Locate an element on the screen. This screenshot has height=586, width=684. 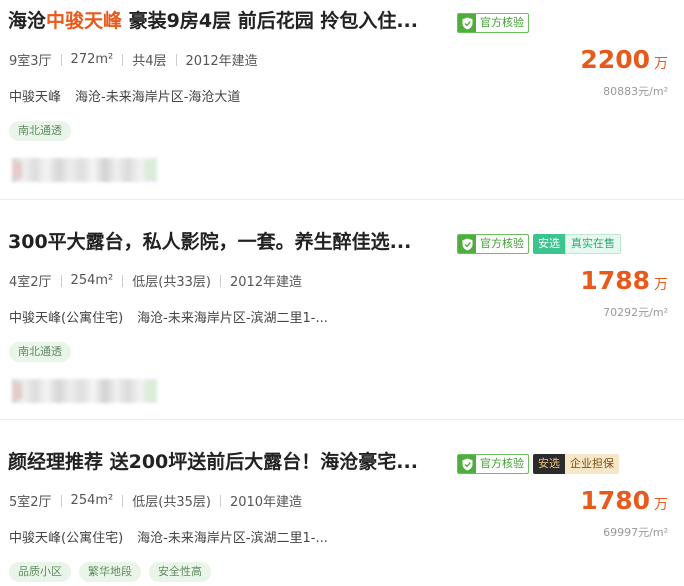
total-price: 2200 万 is located at coordinates (624, 59).